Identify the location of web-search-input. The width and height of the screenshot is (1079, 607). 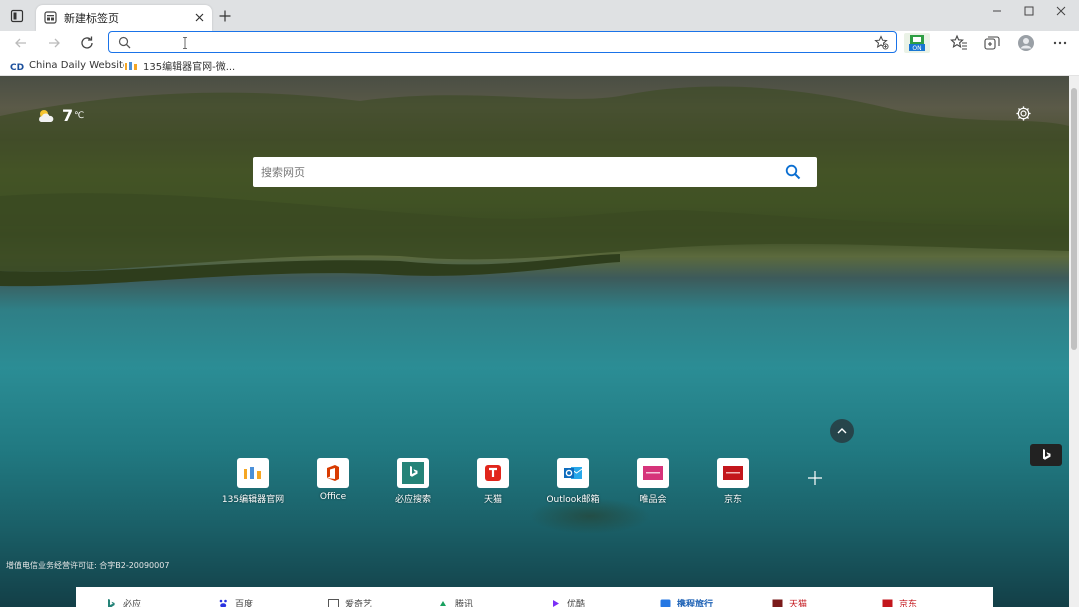
(511, 172).